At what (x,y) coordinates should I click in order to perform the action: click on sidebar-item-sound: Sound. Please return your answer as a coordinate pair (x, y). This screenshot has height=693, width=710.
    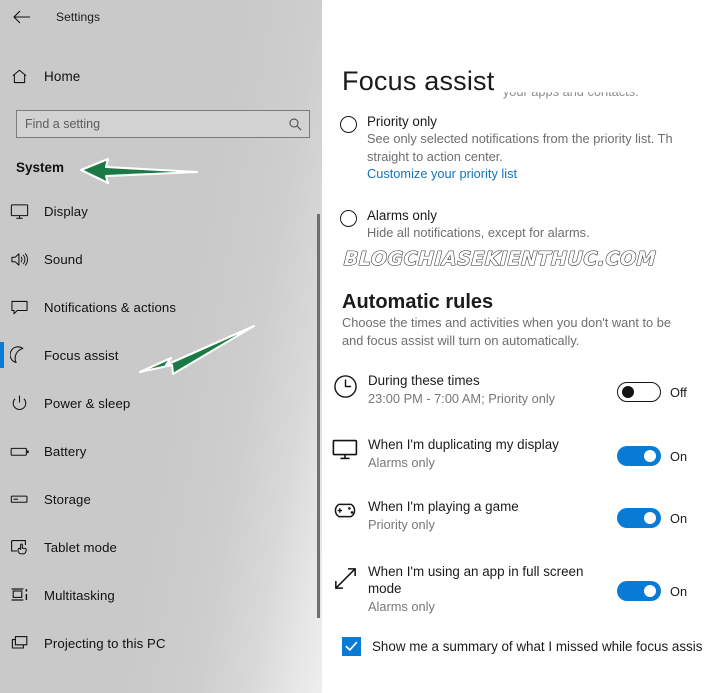
    Looking at the image, I should click on (161, 259).